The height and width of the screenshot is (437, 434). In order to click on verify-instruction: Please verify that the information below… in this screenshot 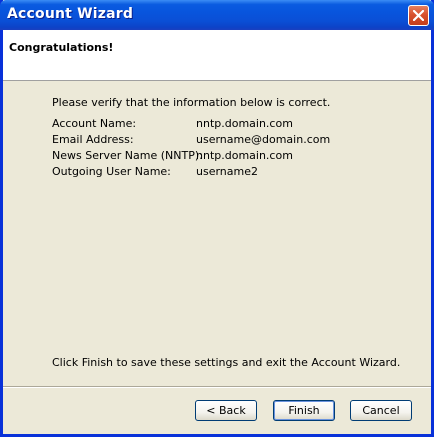, I will do `click(191, 102)`.